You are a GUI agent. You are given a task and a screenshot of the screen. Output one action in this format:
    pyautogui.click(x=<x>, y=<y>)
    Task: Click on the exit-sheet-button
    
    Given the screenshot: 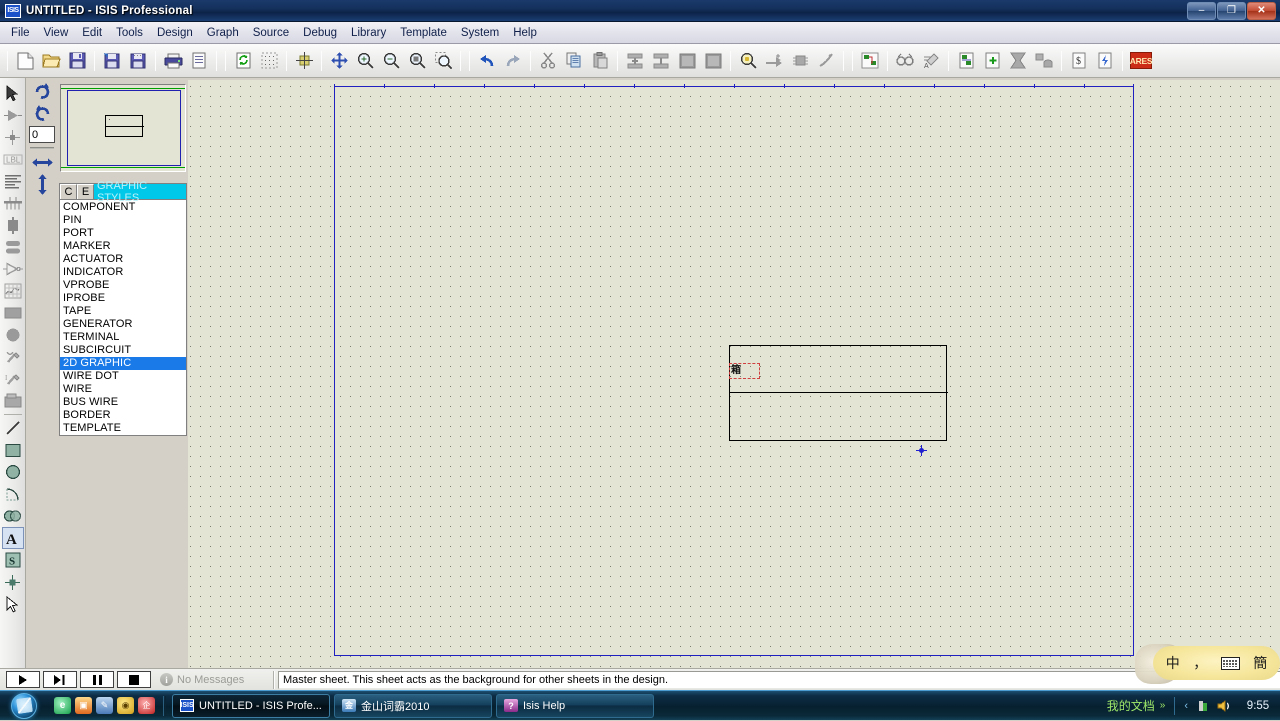 What is the action you would take?
    pyautogui.click(x=1018, y=61)
    